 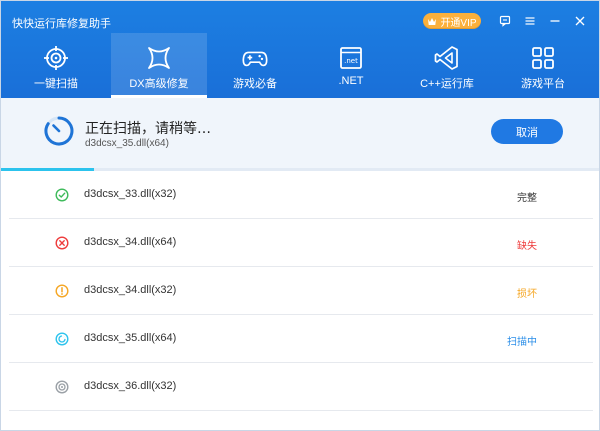 What do you see at coordinates (527, 294) in the screenshot?
I see `status-badge: 损坏` at bounding box center [527, 294].